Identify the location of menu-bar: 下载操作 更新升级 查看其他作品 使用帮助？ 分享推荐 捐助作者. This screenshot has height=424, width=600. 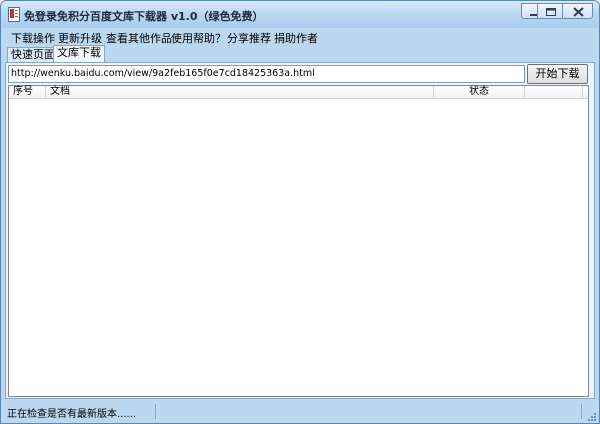
(300, 37).